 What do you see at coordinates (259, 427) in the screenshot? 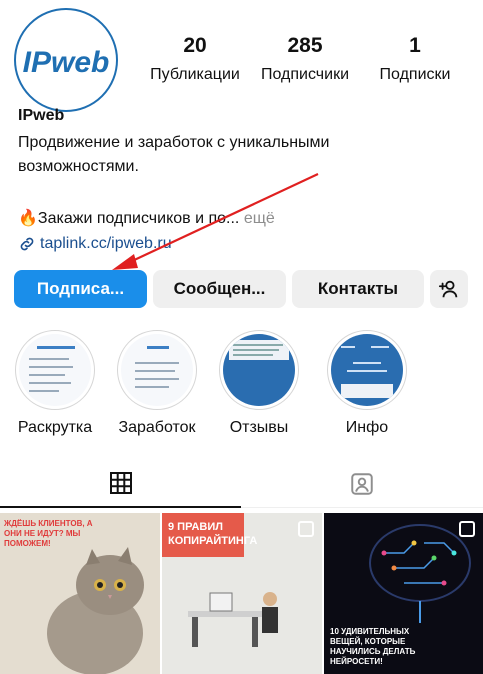
I see `highlight-label: Отзывы` at bounding box center [259, 427].